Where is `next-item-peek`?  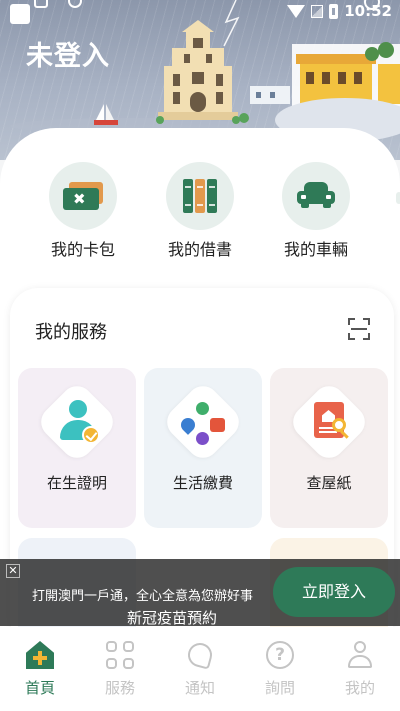
next-item-peek is located at coordinates (398, 198).